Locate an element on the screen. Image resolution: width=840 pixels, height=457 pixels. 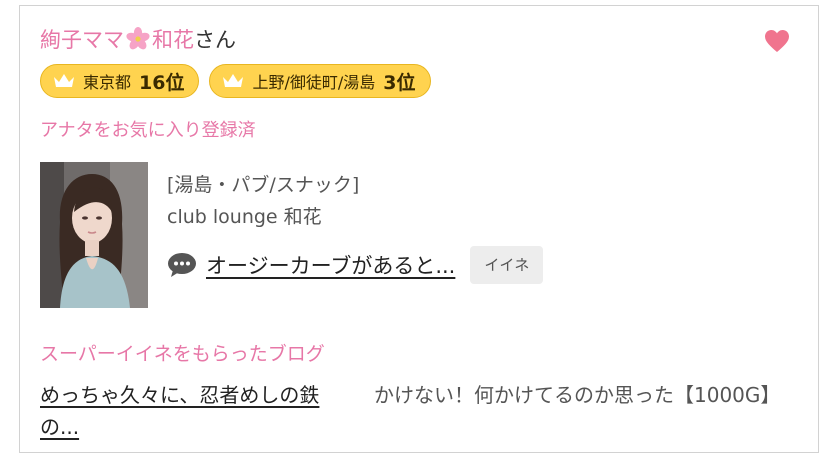
profile-photo is located at coordinates (94, 235).